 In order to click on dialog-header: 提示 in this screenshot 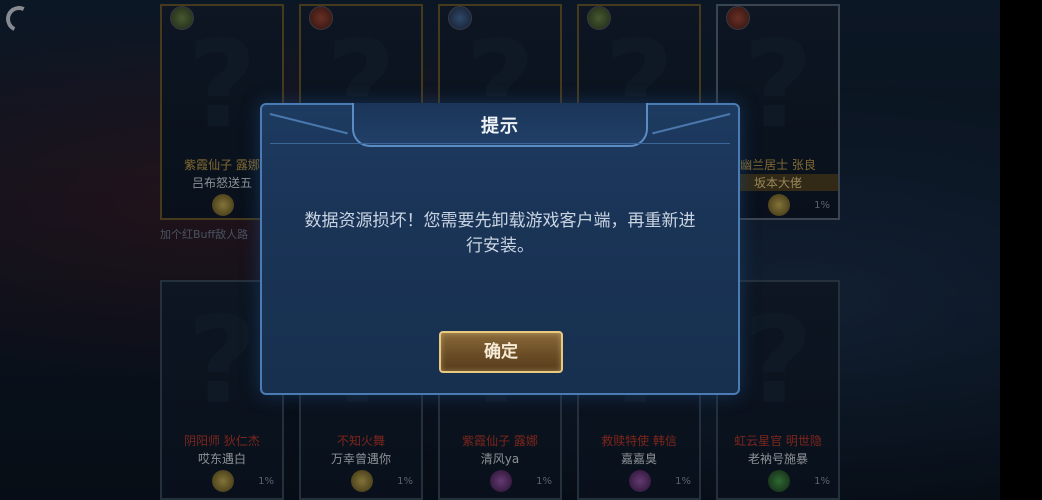, I will do `click(500, 125)`.